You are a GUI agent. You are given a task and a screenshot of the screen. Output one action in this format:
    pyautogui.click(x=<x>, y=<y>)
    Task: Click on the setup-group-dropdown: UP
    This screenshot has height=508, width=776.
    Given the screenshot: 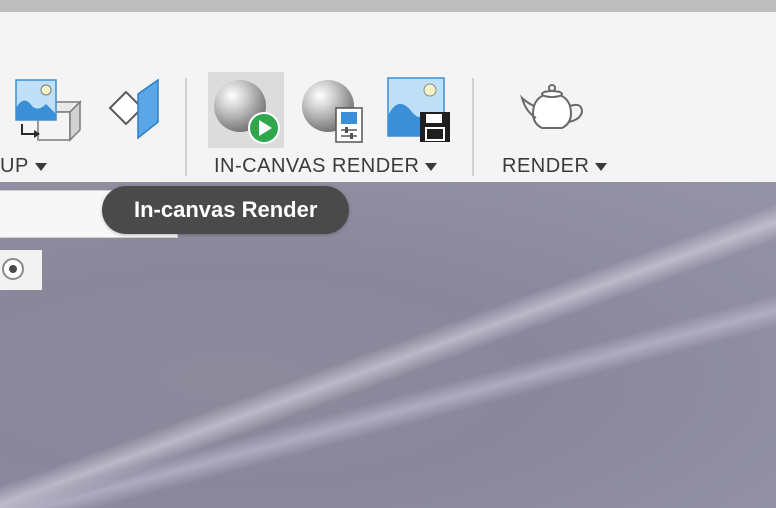 What is the action you would take?
    pyautogui.click(x=23, y=166)
    